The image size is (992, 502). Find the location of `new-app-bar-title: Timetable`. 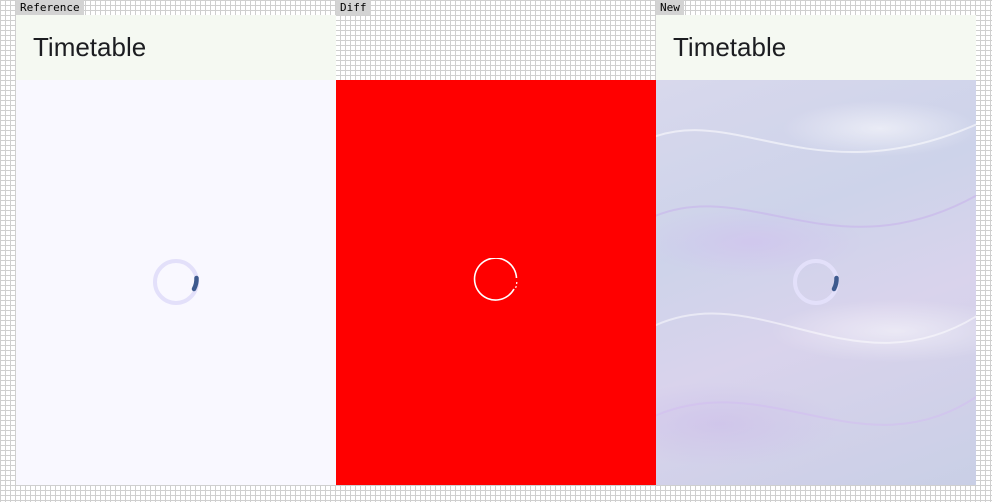

new-app-bar-title: Timetable is located at coordinates (816, 47).